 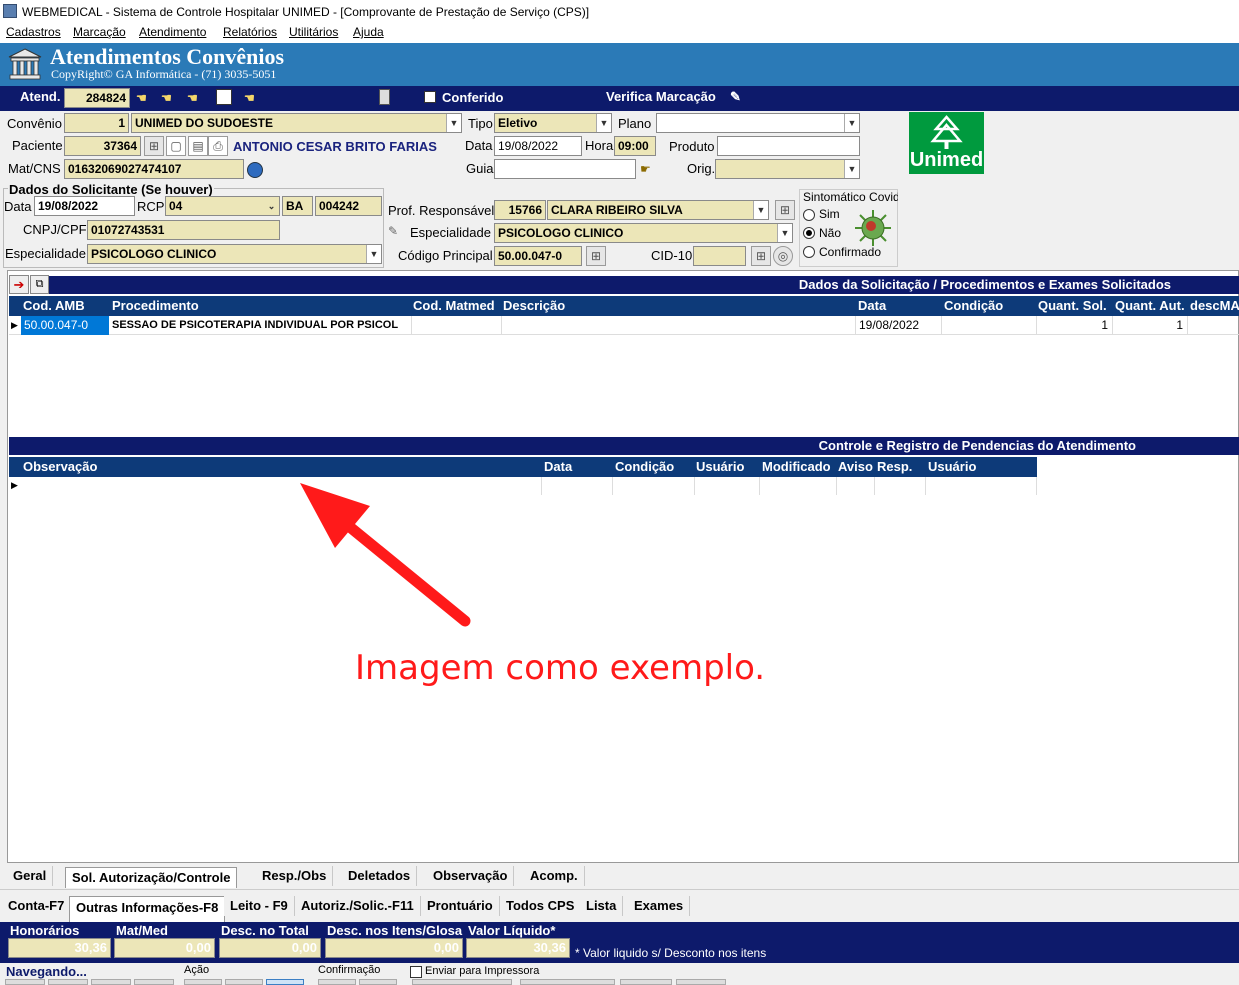 What do you see at coordinates (988, 325) in the screenshot?
I see `cell-condicao` at bounding box center [988, 325].